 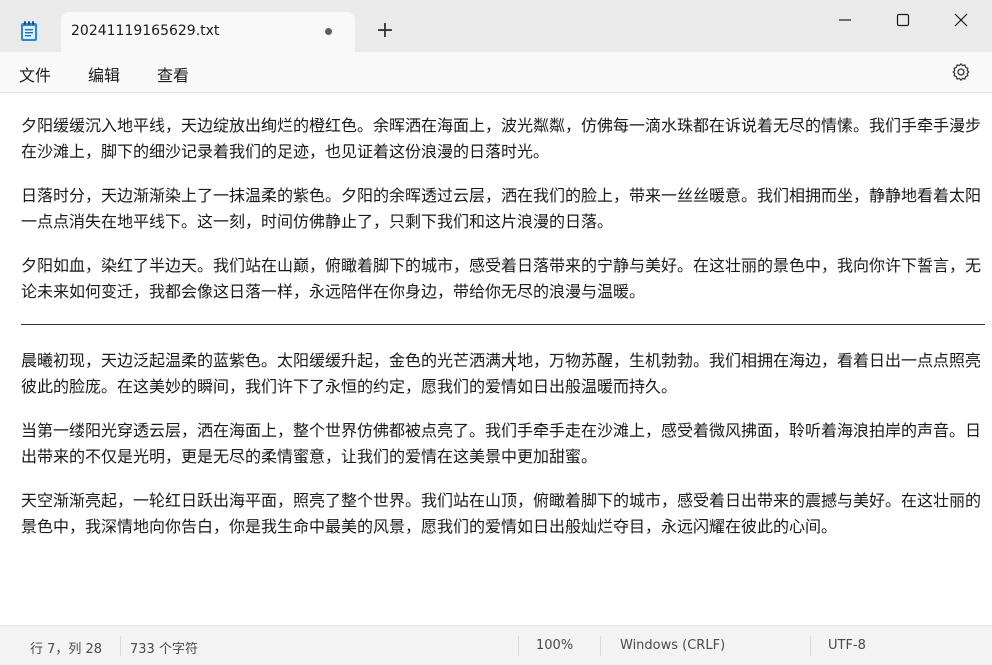 What do you see at coordinates (173, 74) in the screenshot?
I see `menu-view: 查看` at bounding box center [173, 74].